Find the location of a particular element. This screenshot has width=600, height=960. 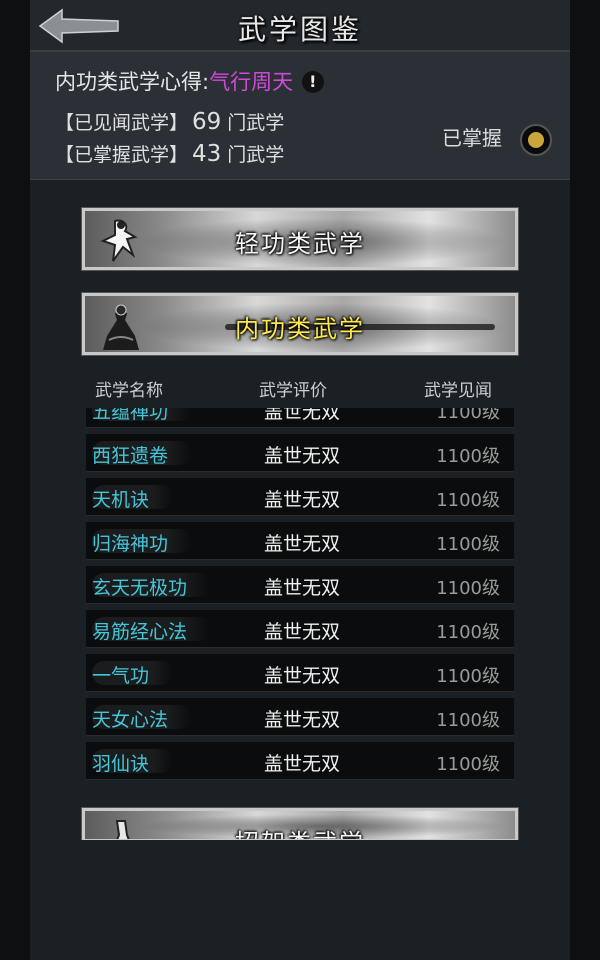

skill-name: 易筋经心法 is located at coordinates (152, 630).